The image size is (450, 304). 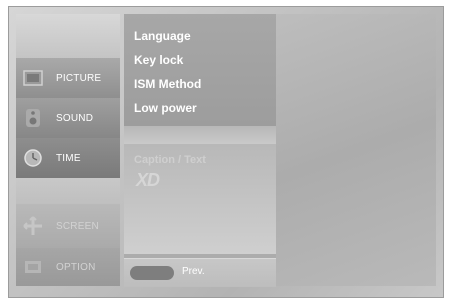 I want to click on footer-bar: Prev., so click(x=200, y=272).